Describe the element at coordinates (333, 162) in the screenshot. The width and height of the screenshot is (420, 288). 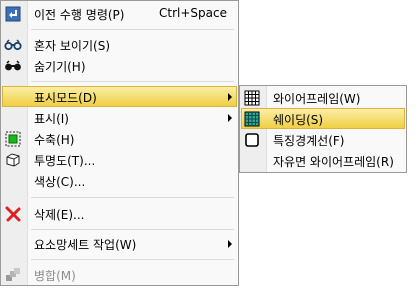
I see `submenu-item-label: 자유면 와이어프레임(R)` at that location.